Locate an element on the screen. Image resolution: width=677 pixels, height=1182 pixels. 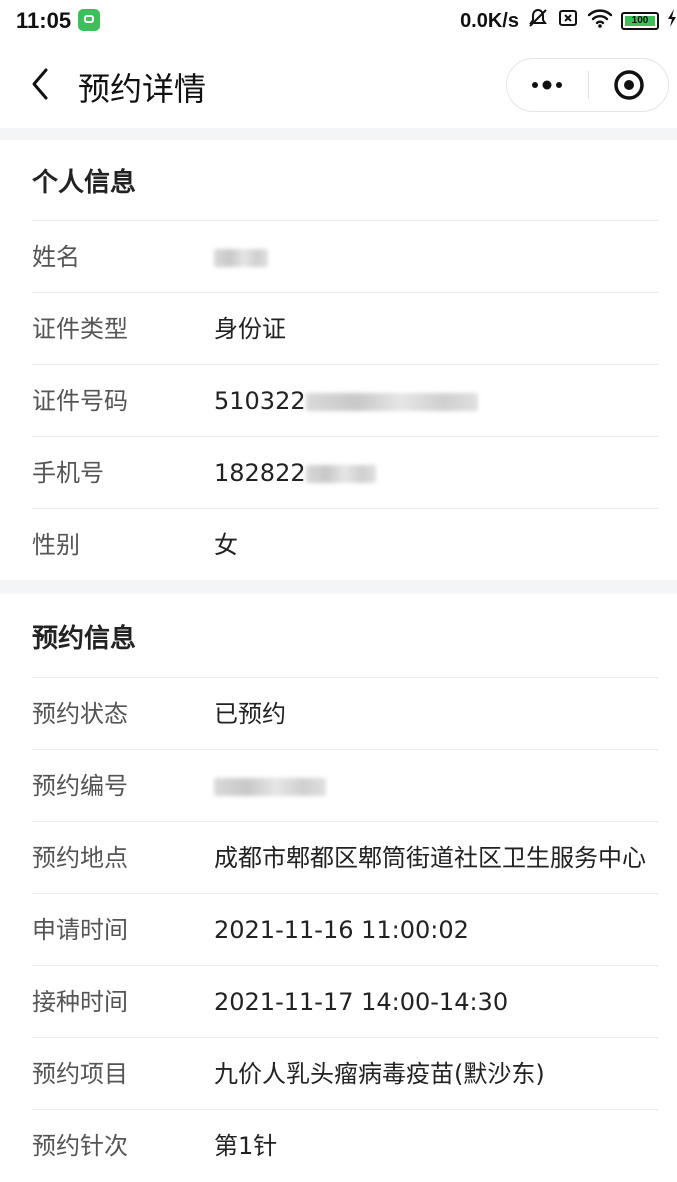
close-mini-program-button is located at coordinates (629, 85).